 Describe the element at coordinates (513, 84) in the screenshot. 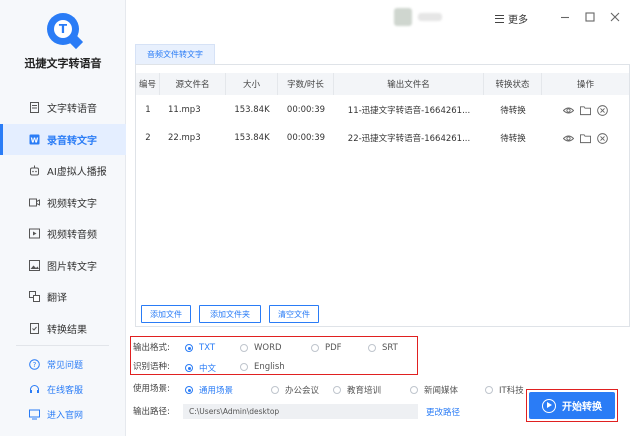

I see `col-header-status: 转换状态` at that location.